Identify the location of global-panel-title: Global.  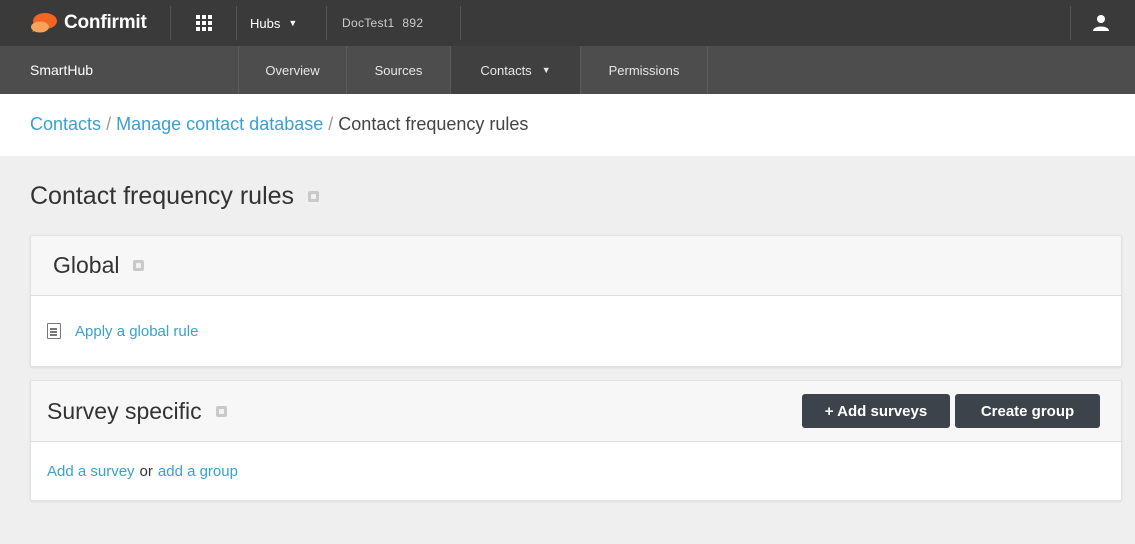
(86, 265).